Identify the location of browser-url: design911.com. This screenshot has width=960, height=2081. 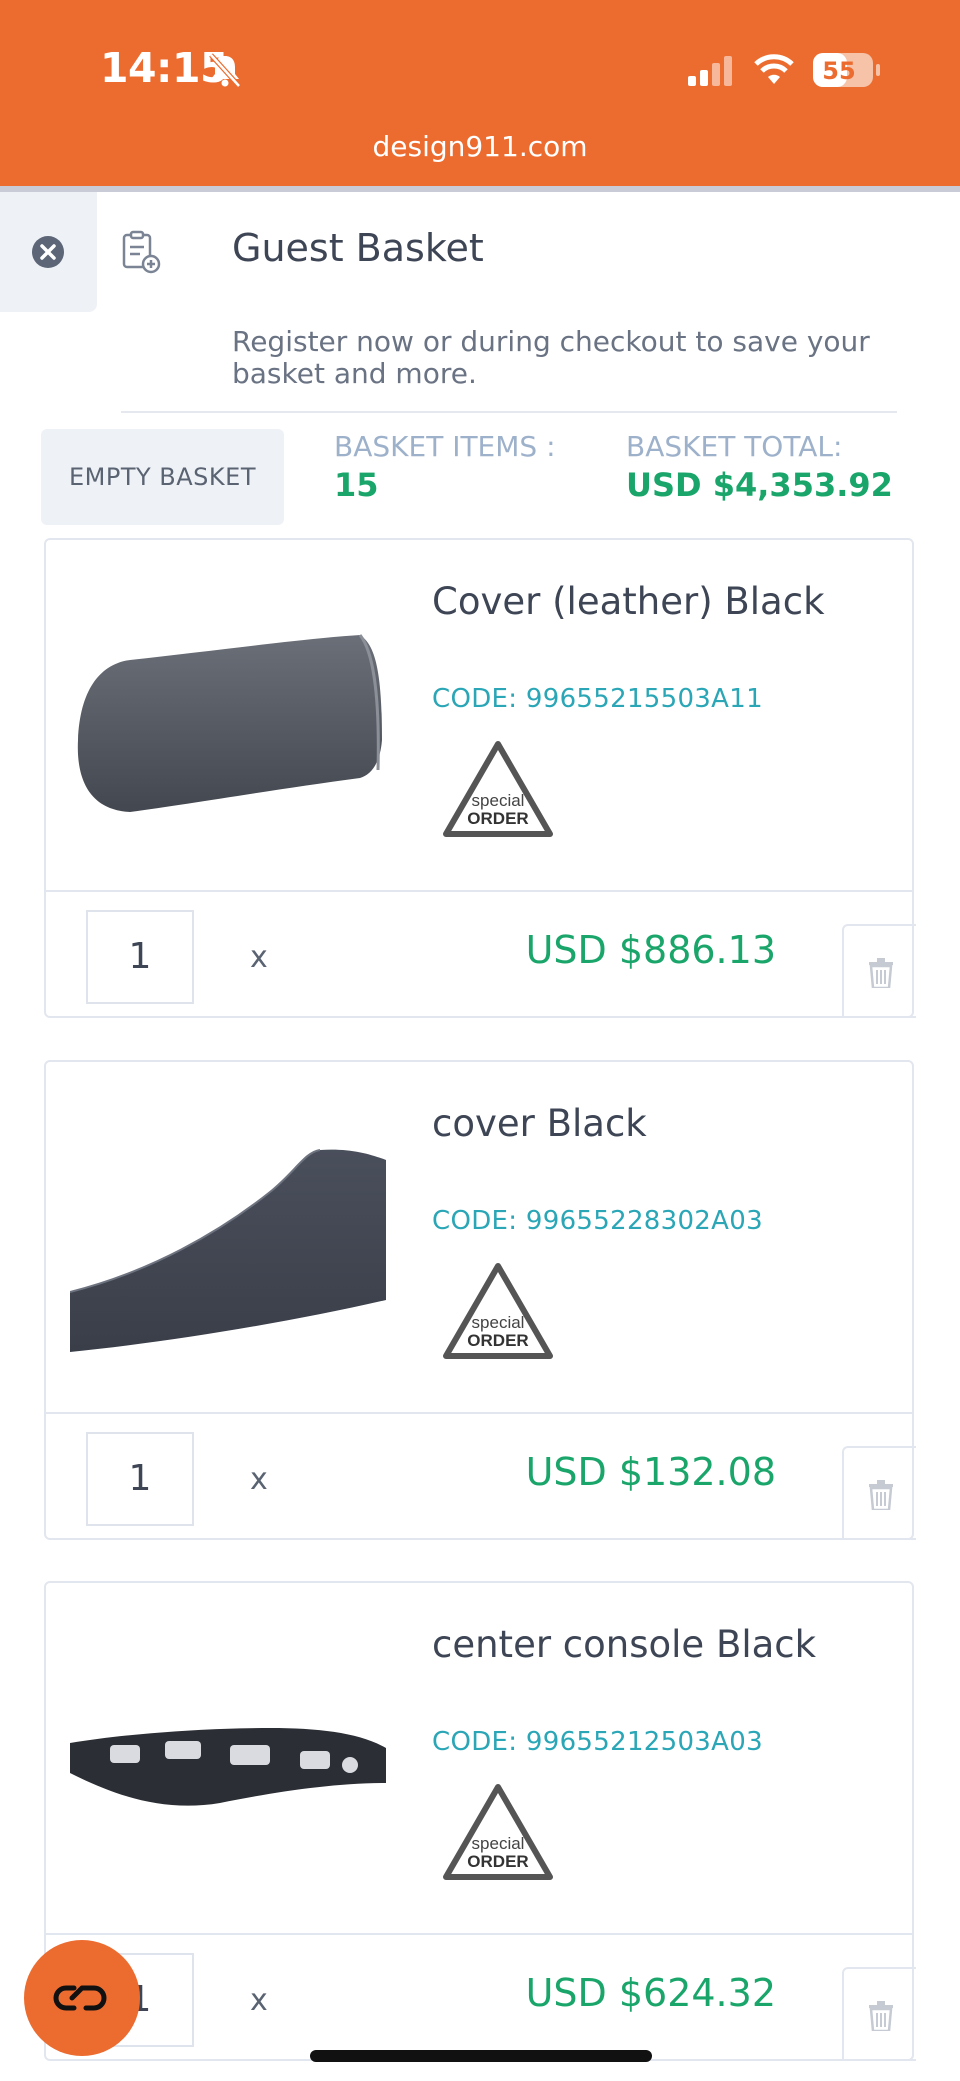
(480, 146).